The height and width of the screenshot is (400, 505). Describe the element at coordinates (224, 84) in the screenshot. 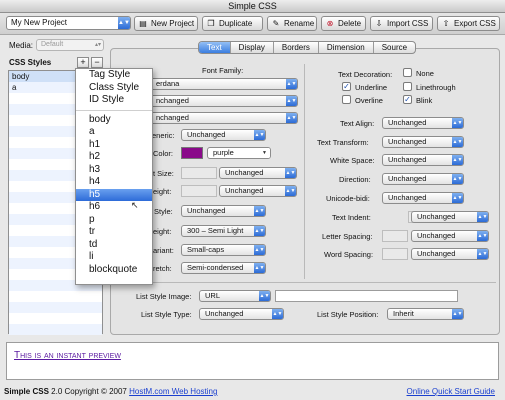

I see `font-family-select-1: erdana ▲▼` at that location.